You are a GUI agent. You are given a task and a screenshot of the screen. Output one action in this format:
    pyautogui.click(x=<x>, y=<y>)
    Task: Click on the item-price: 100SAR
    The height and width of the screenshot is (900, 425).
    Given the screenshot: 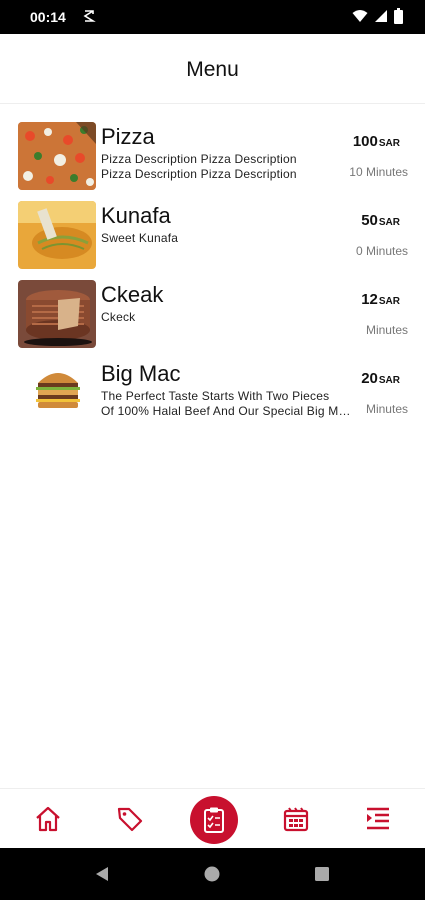 What is the action you would take?
    pyautogui.click(x=376, y=141)
    